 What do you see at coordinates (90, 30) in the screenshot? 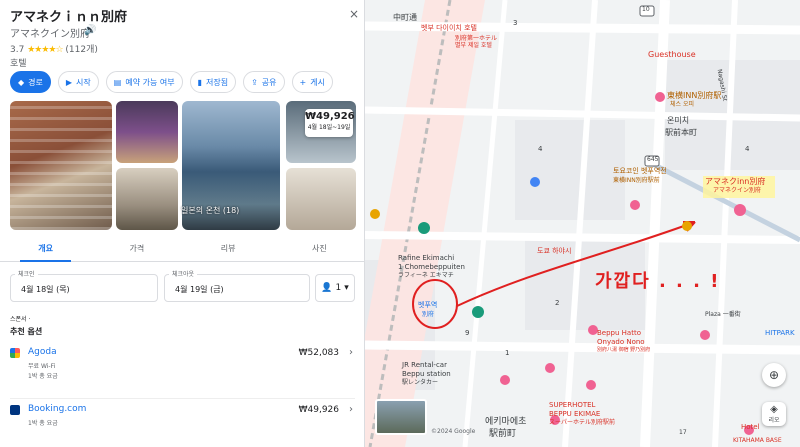
I see `speaker-icon: 🔊` at bounding box center [90, 30].